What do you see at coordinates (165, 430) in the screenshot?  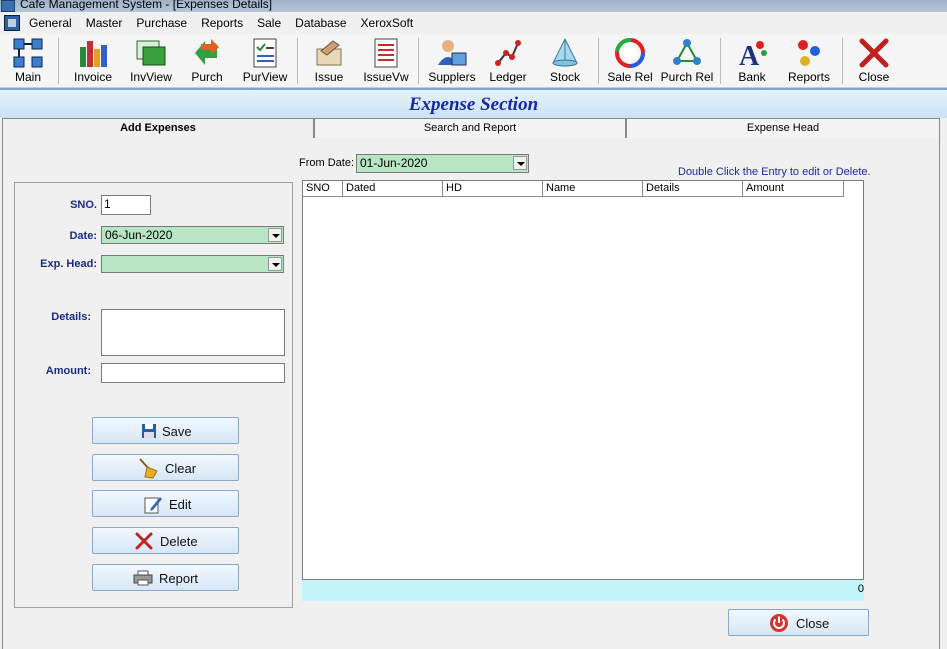 I see `save-button: Save` at bounding box center [165, 430].